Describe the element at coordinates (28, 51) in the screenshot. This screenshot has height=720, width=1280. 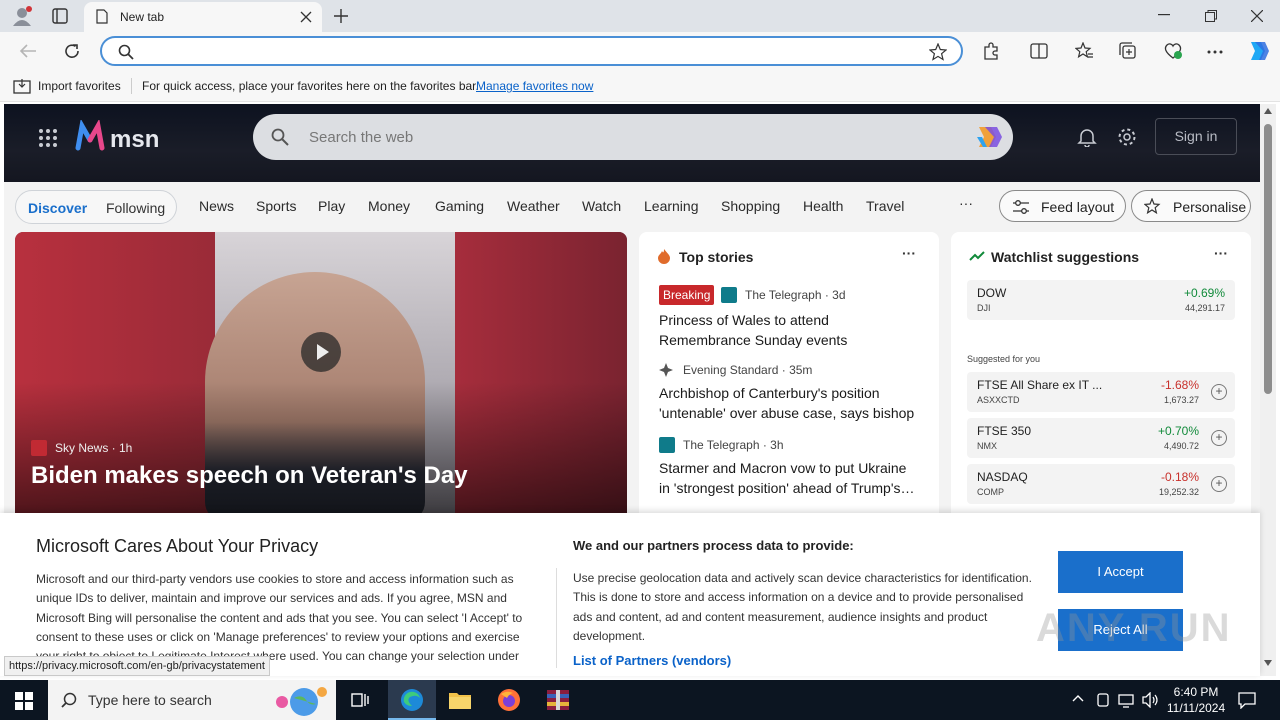
I see `back-icon` at that location.